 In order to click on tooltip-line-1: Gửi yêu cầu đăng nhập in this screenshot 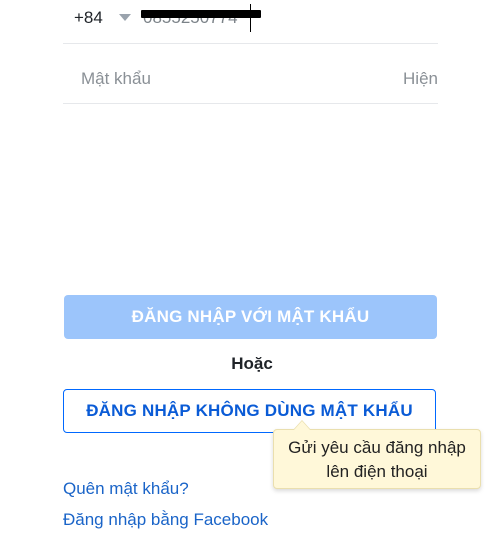, I will do `click(377, 447)`.